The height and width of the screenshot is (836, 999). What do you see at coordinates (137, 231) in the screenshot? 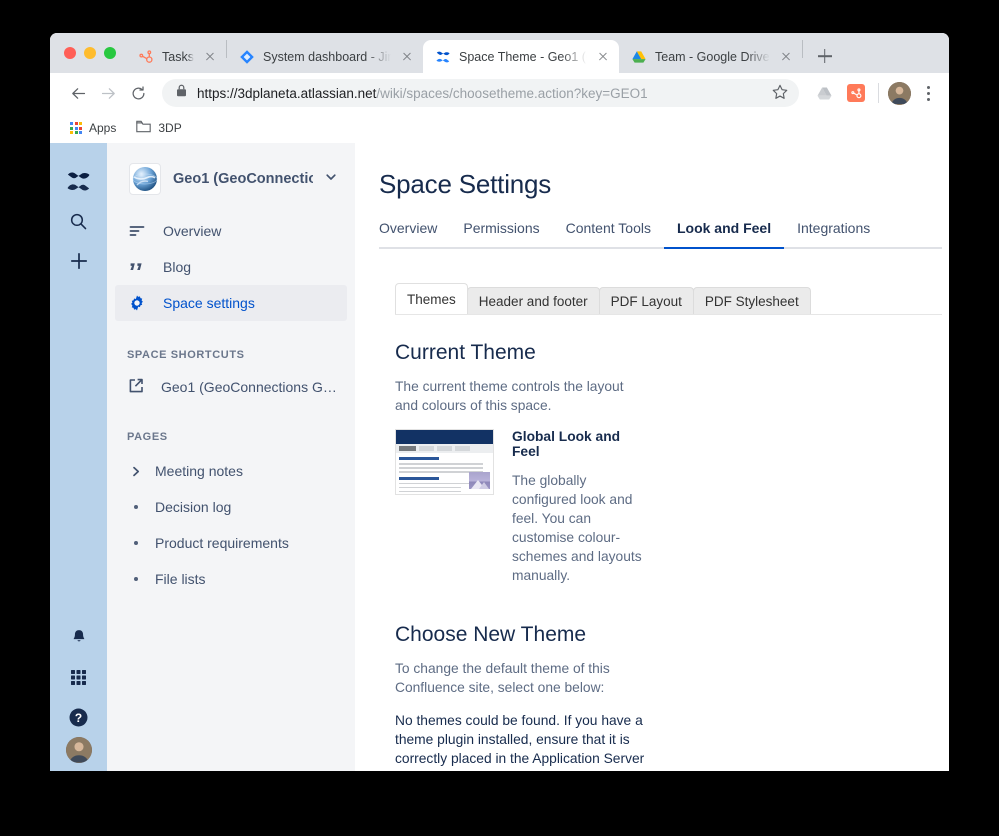
I see `overview-lines-icon` at bounding box center [137, 231].